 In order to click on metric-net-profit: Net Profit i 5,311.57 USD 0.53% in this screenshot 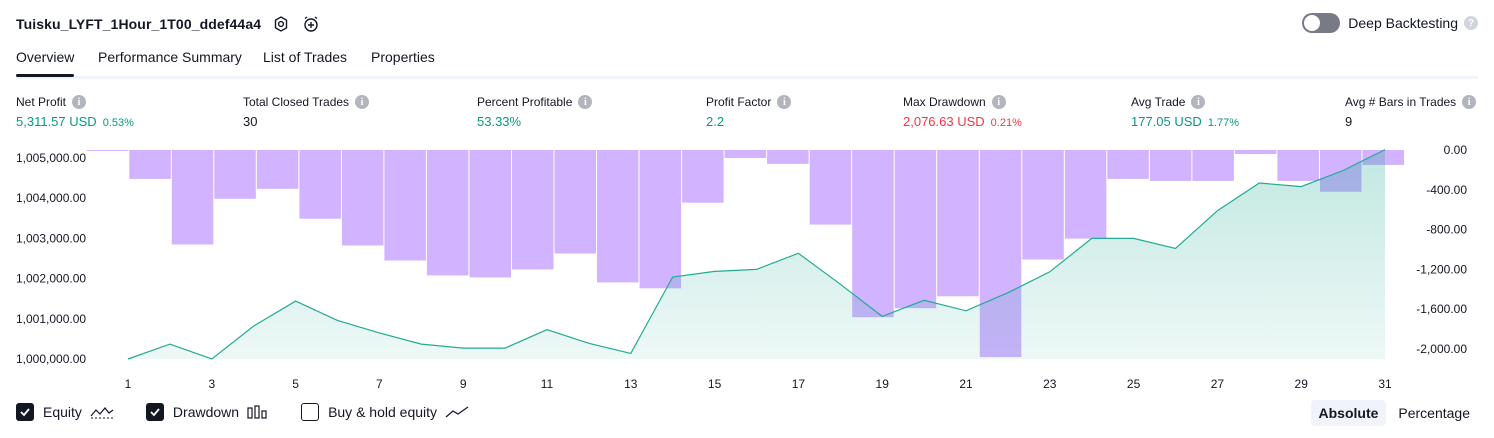, I will do `click(75, 111)`.